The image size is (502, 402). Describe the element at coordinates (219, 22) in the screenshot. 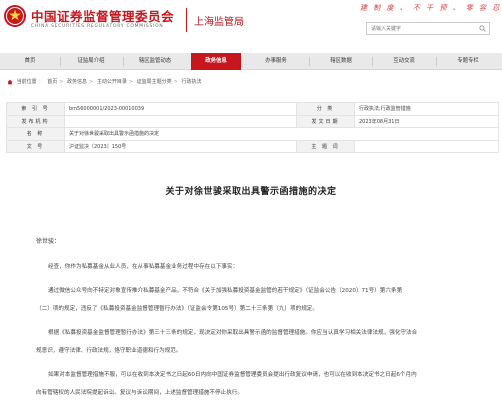

I see `bureau-name: 上海监管局` at that location.